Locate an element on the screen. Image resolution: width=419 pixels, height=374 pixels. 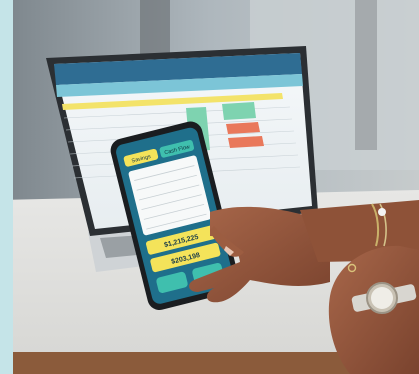
laptop-green-block is located at coordinates (239, 111).